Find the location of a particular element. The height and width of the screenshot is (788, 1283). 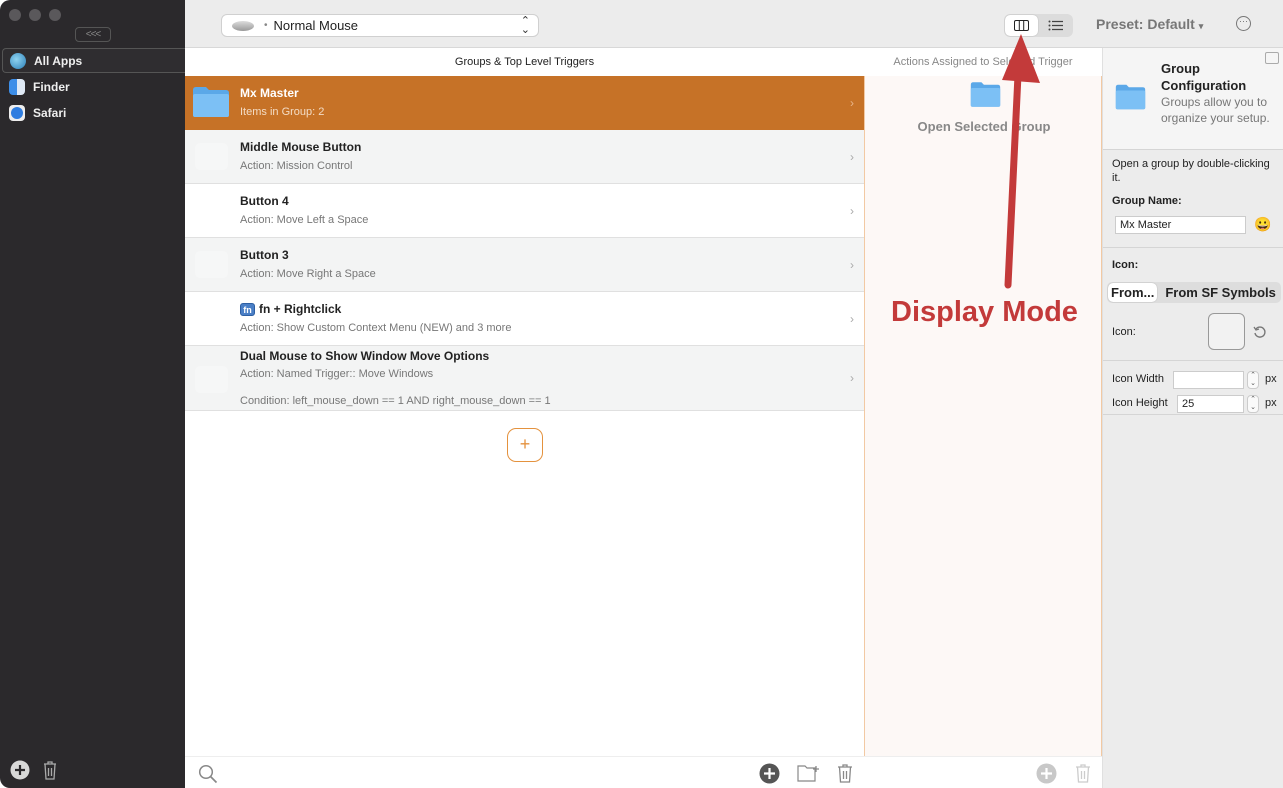

trigger-row-group: Mx Master Items in Group: 2 › is located at coordinates (524, 103).